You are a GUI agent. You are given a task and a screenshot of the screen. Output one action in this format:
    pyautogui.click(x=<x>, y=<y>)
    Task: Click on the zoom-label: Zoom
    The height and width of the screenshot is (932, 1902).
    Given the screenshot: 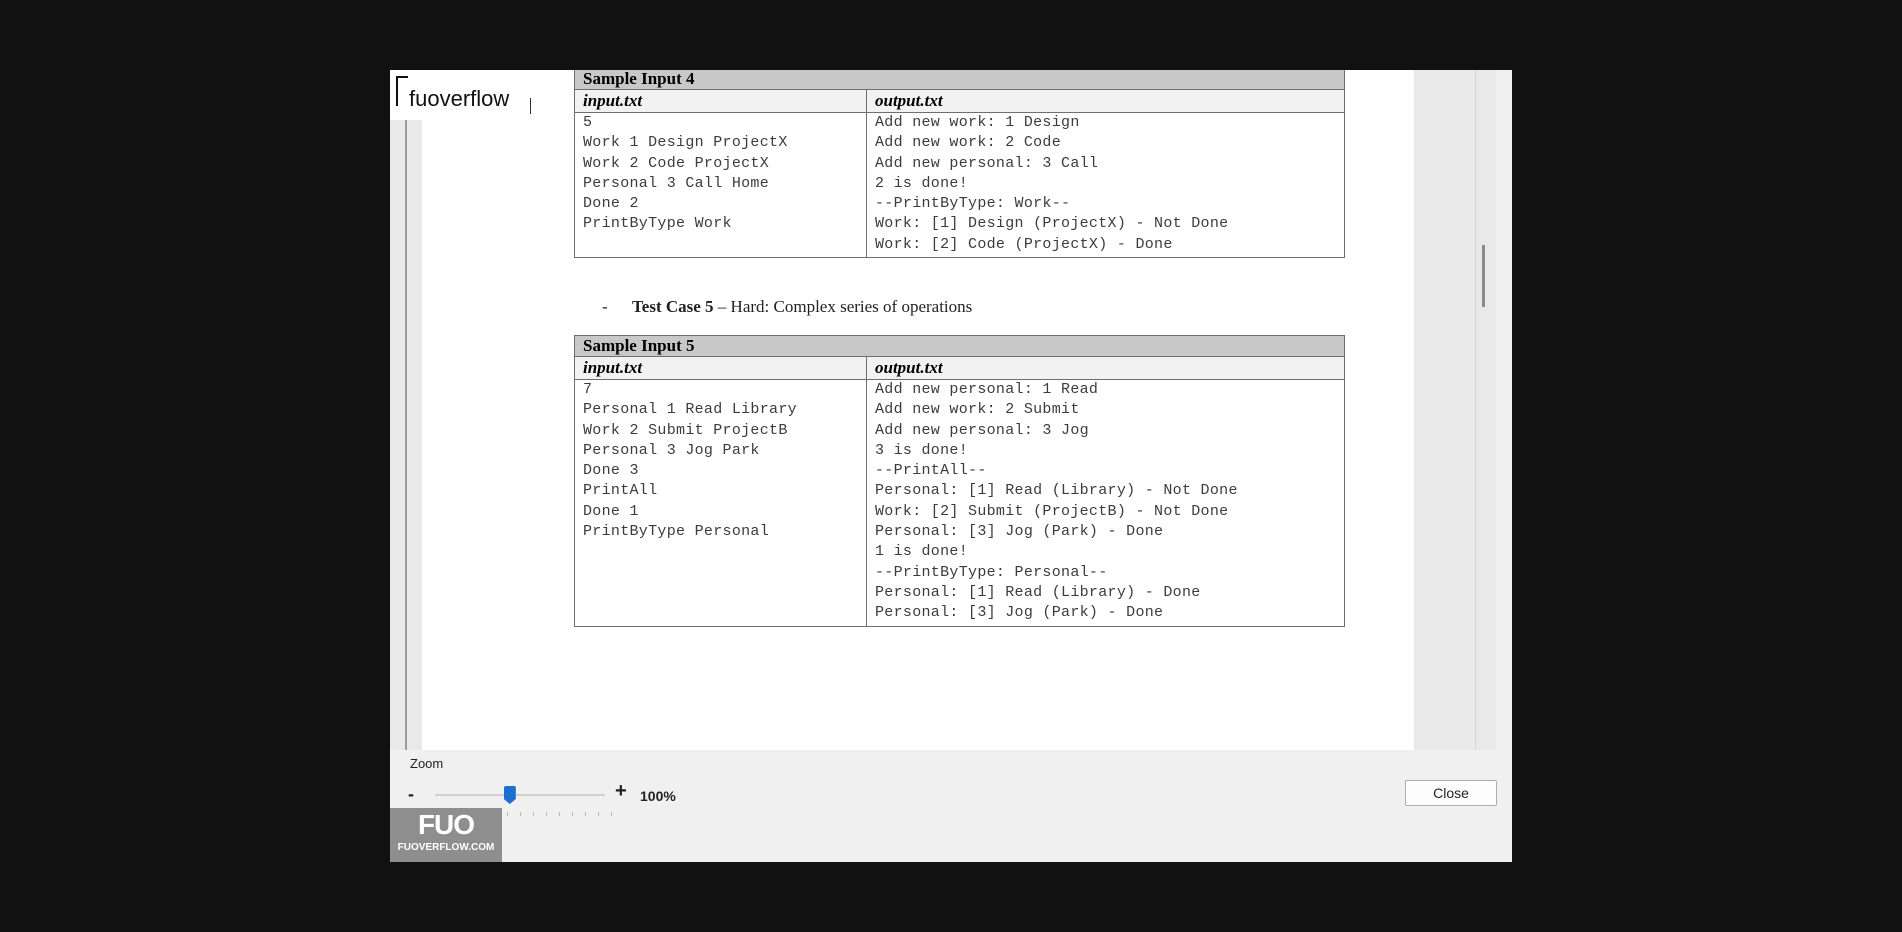 What is the action you would take?
    pyautogui.click(x=427, y=763)
    